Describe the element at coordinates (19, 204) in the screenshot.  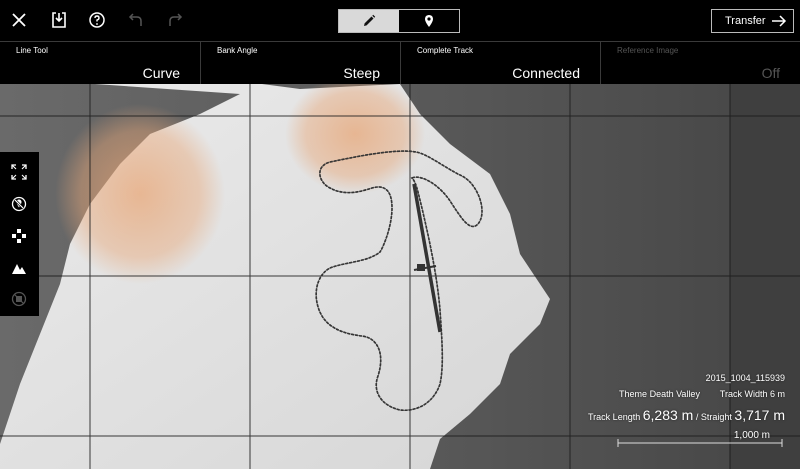
I see `no-pin-icon` at that location.